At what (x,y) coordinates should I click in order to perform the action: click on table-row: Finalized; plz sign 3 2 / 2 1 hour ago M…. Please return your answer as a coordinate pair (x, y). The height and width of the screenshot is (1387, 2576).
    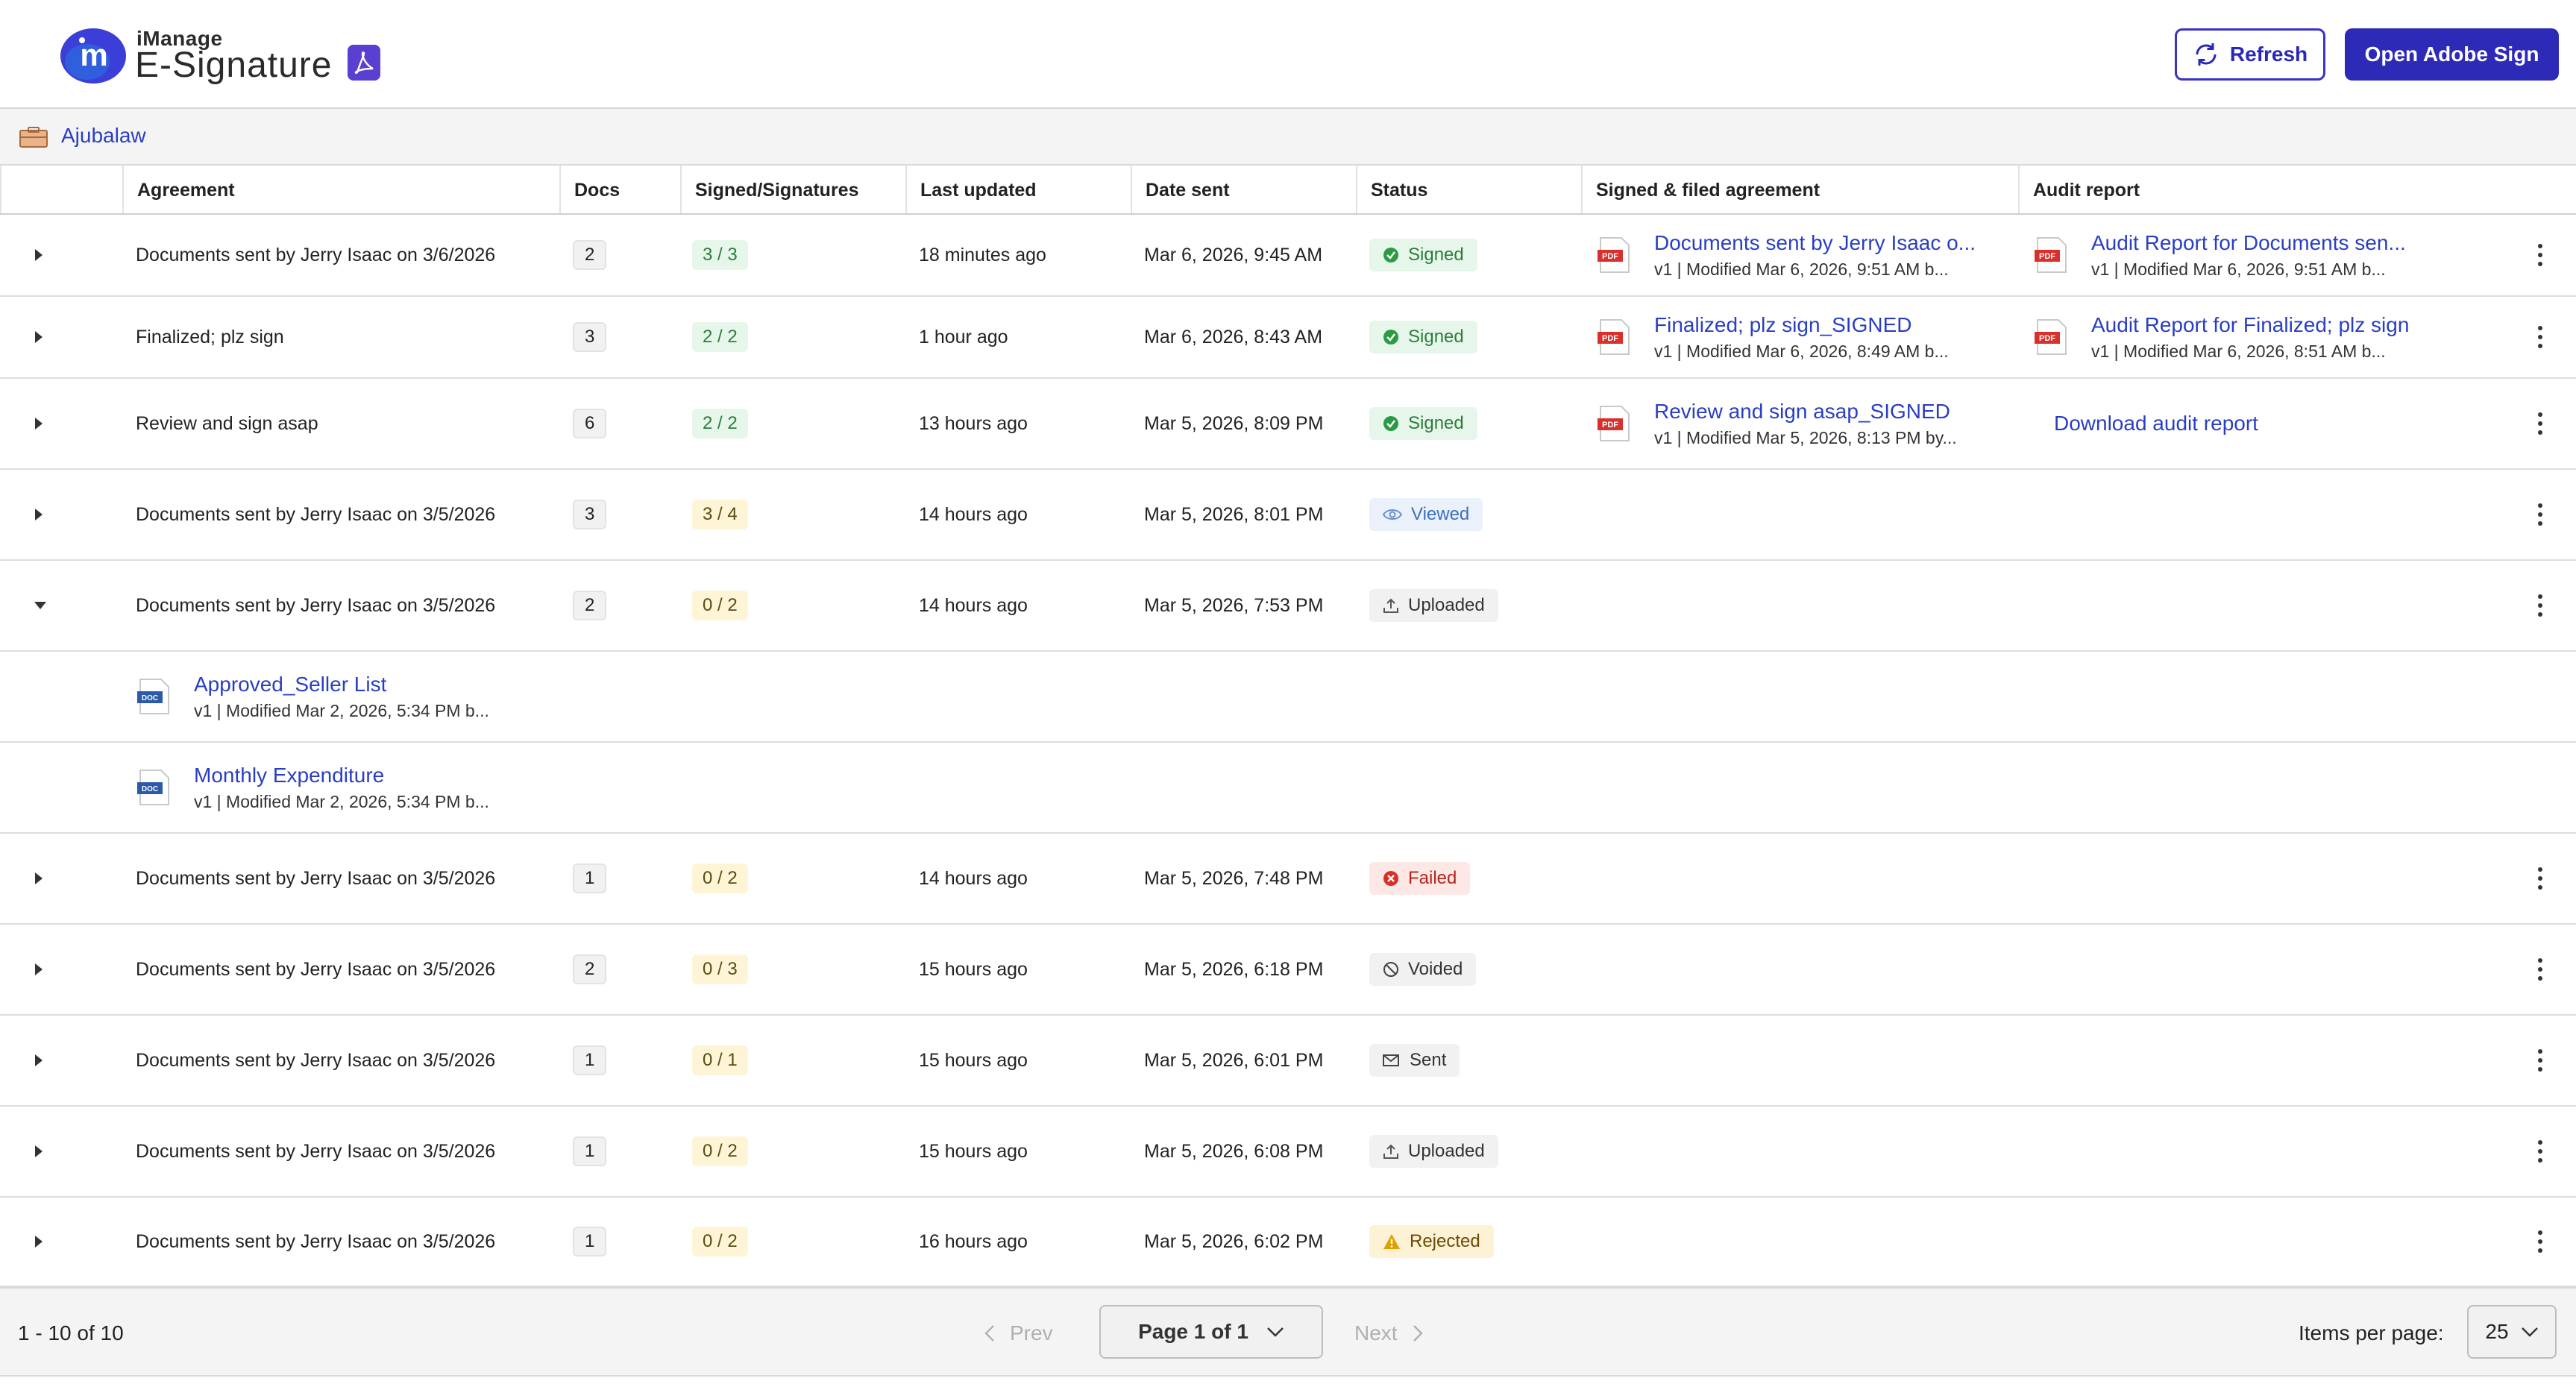
    Looking at the image, I should click on (1288, 338).